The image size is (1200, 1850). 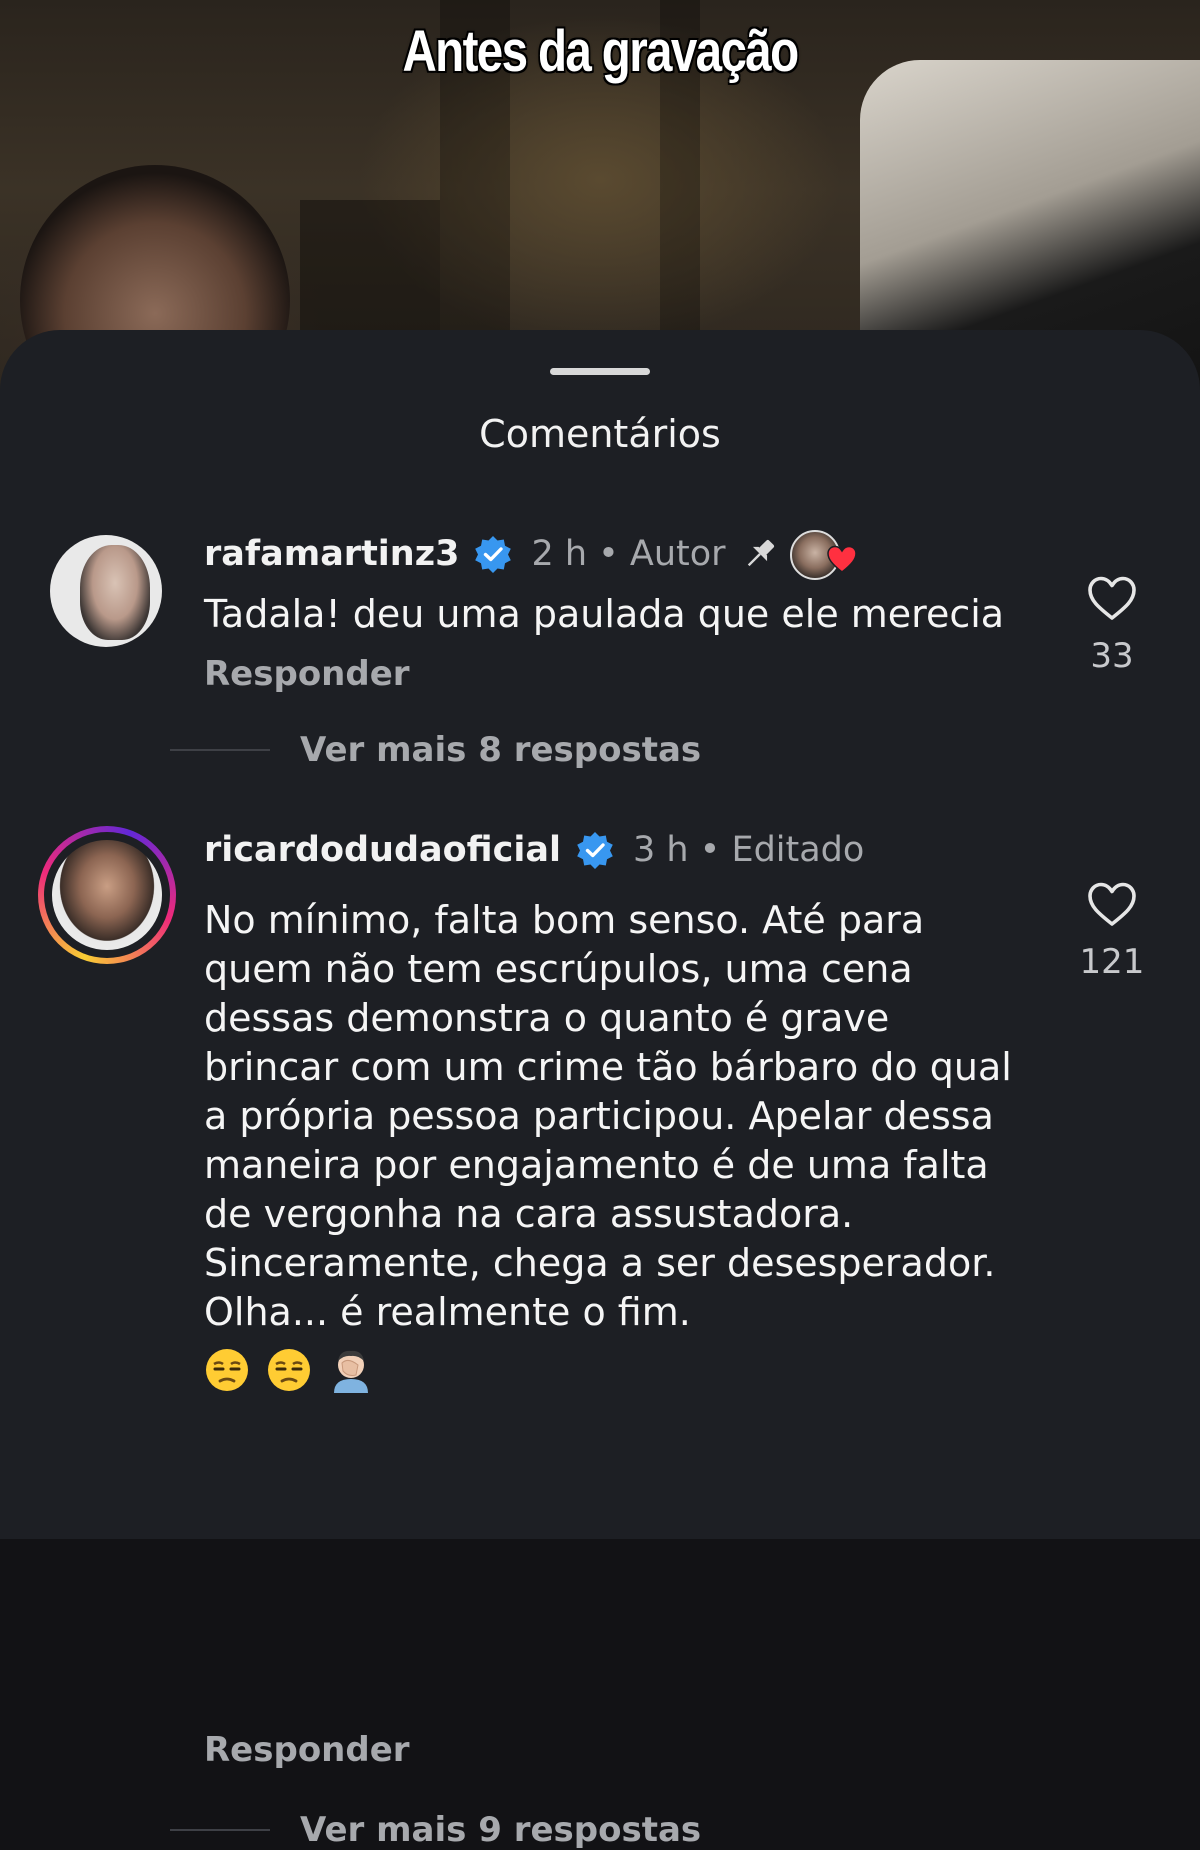 I want to click on liked-by-author-badge, so click(x=824, y=554).